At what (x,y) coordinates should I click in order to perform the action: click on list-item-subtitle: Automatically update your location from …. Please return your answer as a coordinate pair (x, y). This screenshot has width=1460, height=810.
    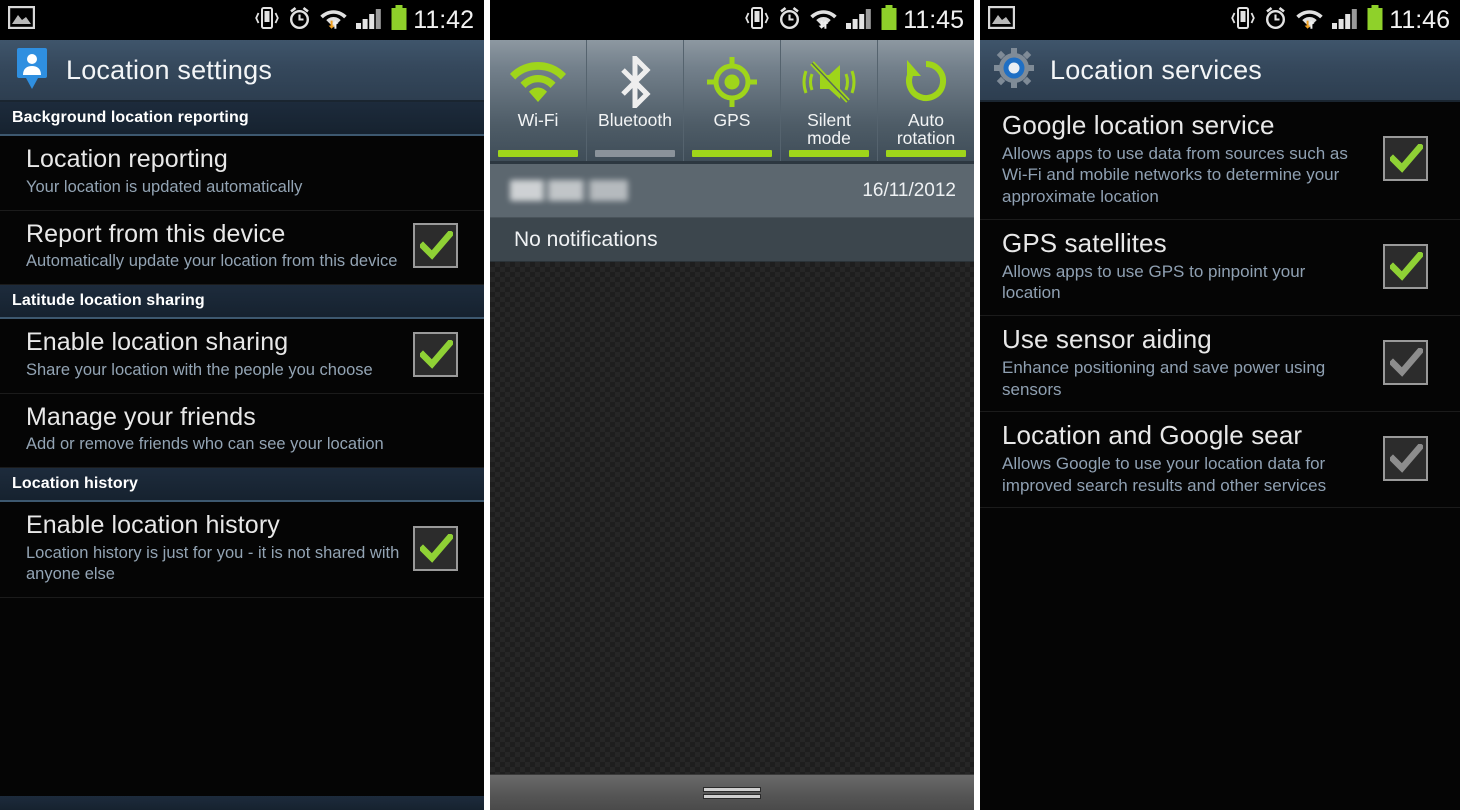
    Looking at the image, I should click on (212, 261).